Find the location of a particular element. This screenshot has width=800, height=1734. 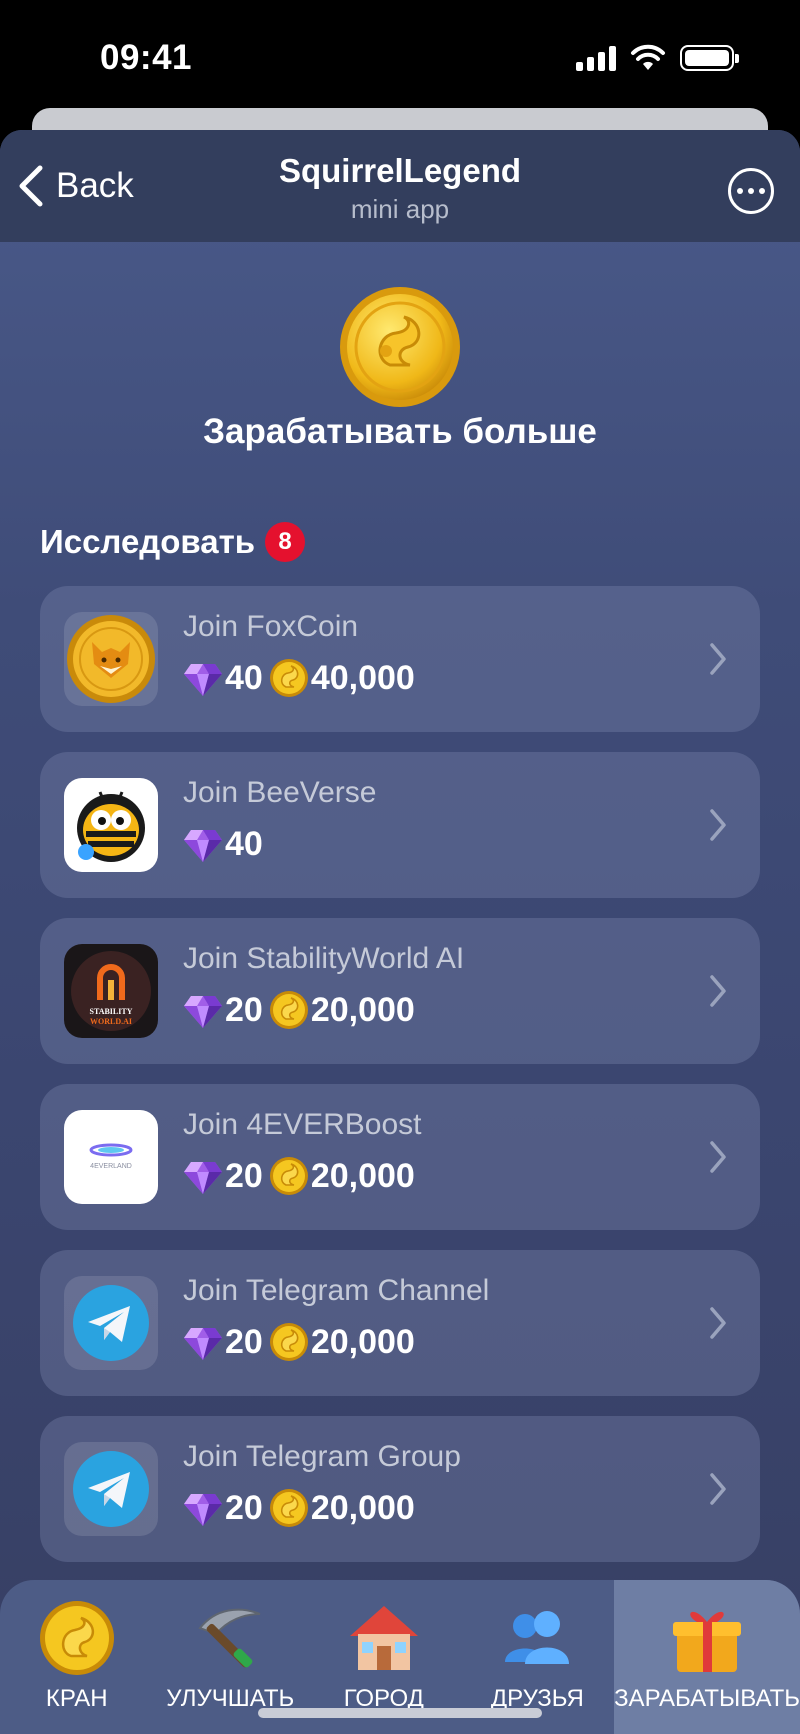

pickaxe-icon is located at coordinates (230, 1640).